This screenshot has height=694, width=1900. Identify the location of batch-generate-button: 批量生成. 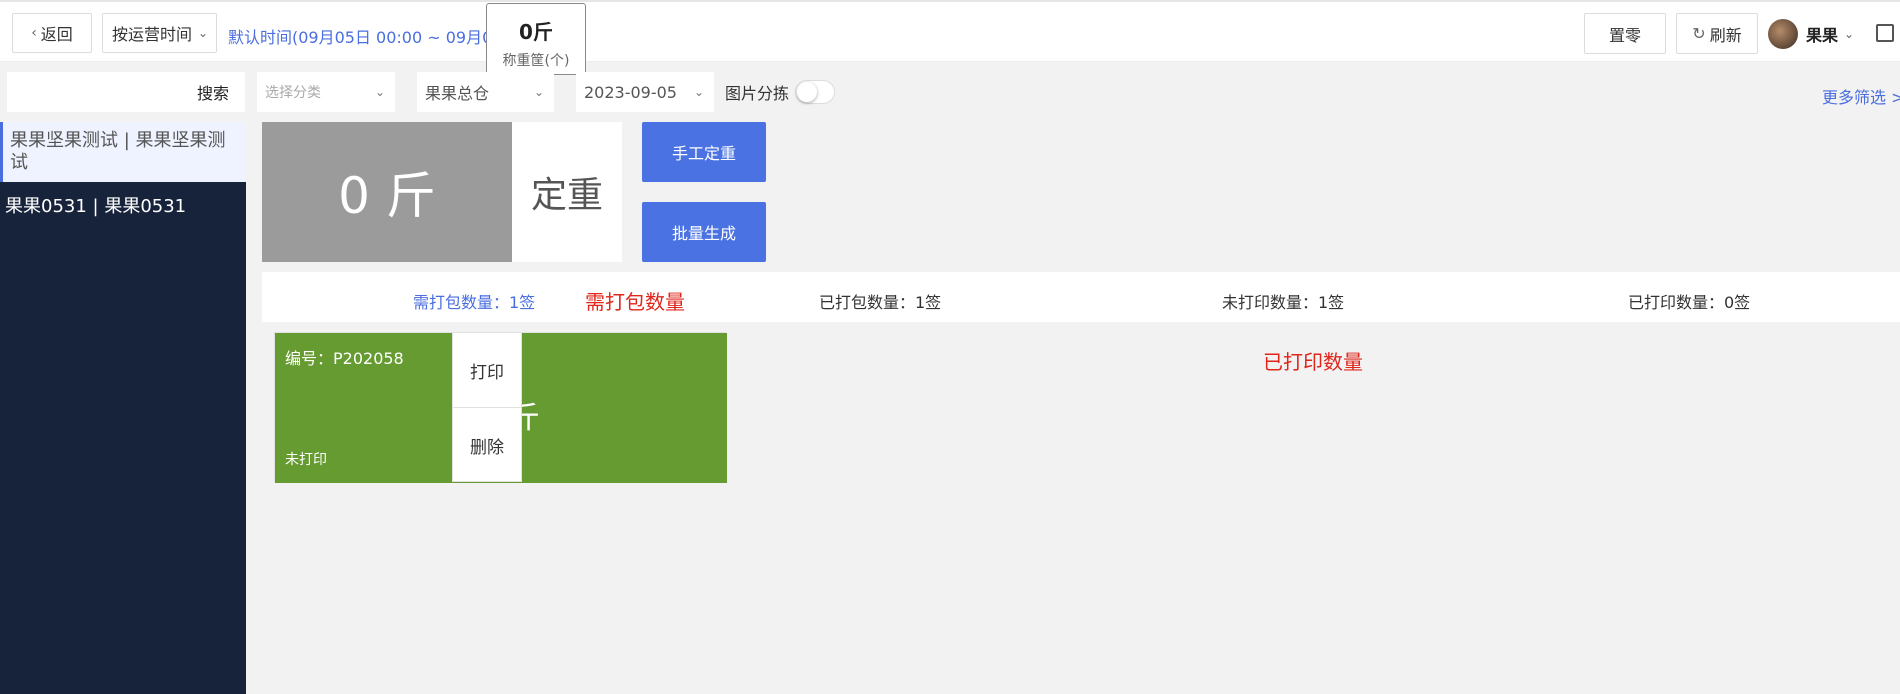
(704, 232).